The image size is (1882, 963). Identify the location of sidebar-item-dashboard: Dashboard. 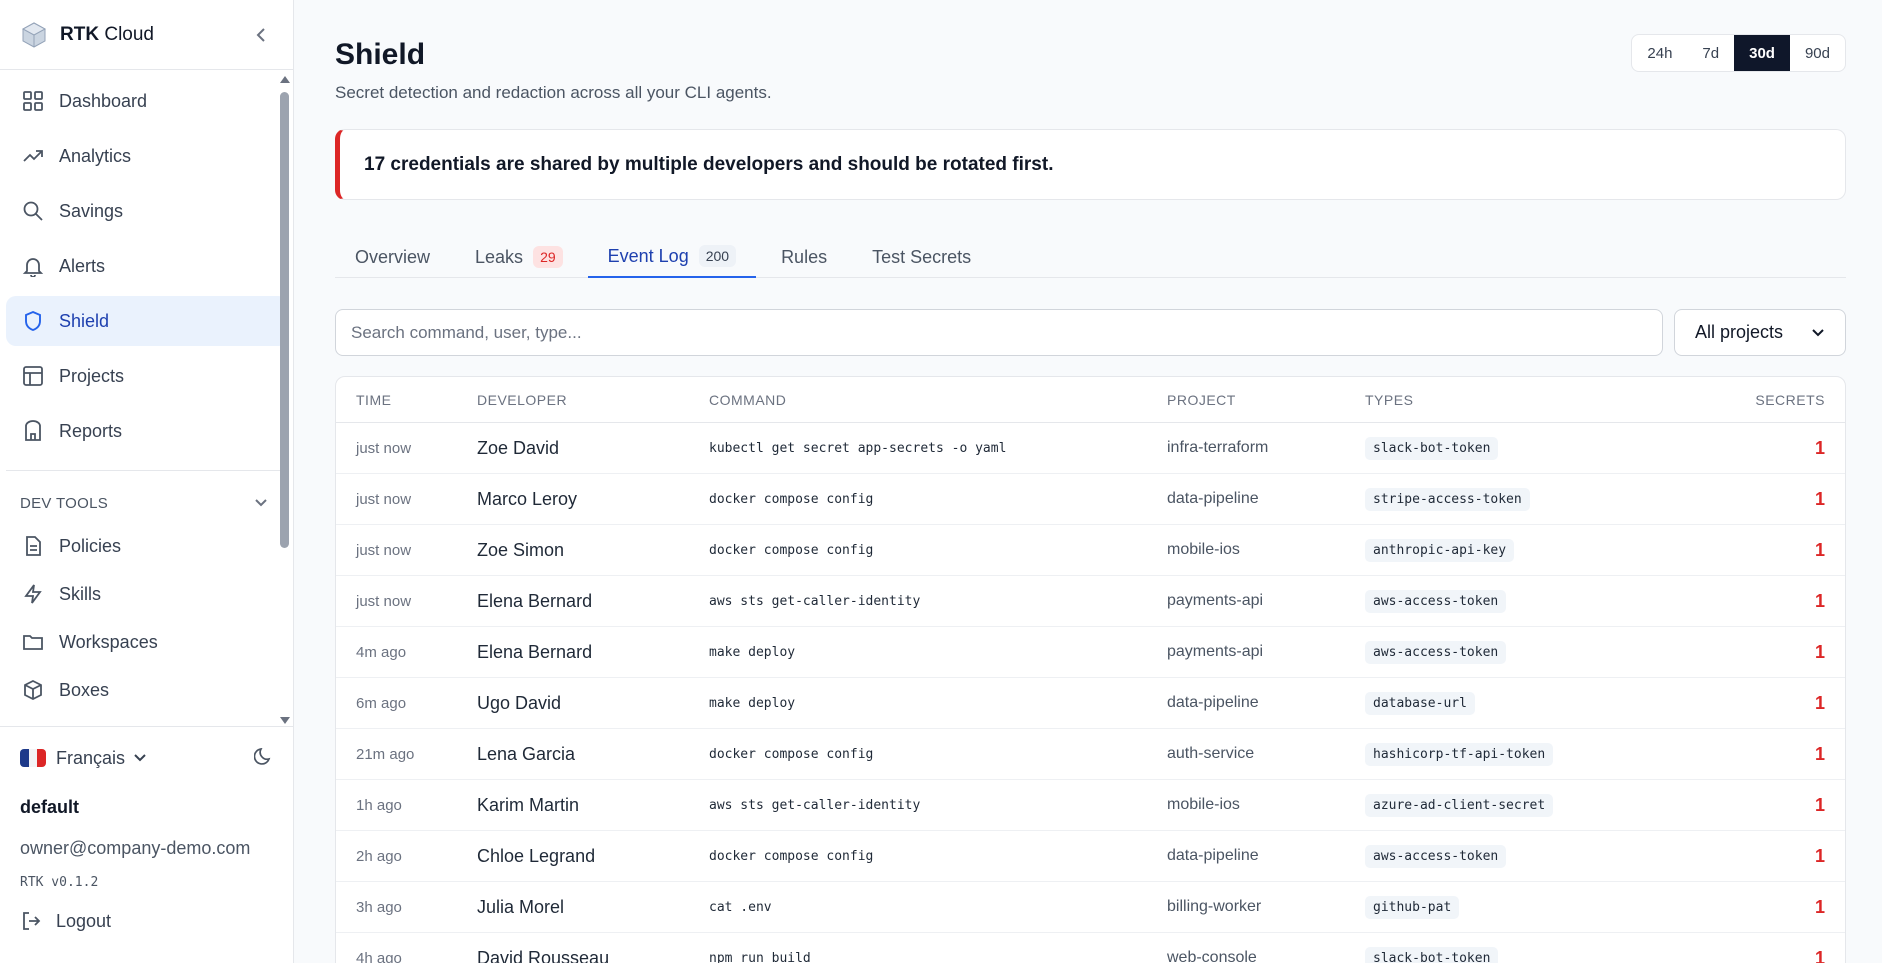
(147, 101).